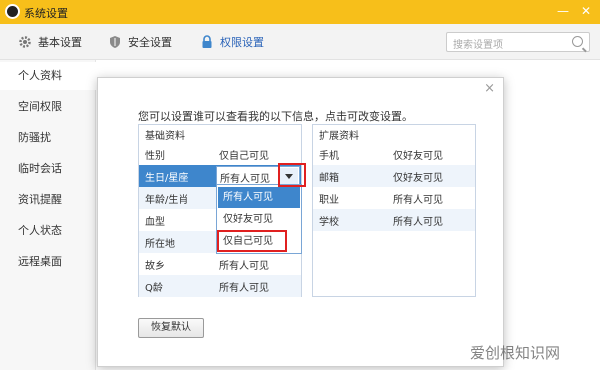  What do you see at coordinates (259, 197) in the screenshot?
I see `option-everyone: 所有人可见` at bounding box center [259, 197].